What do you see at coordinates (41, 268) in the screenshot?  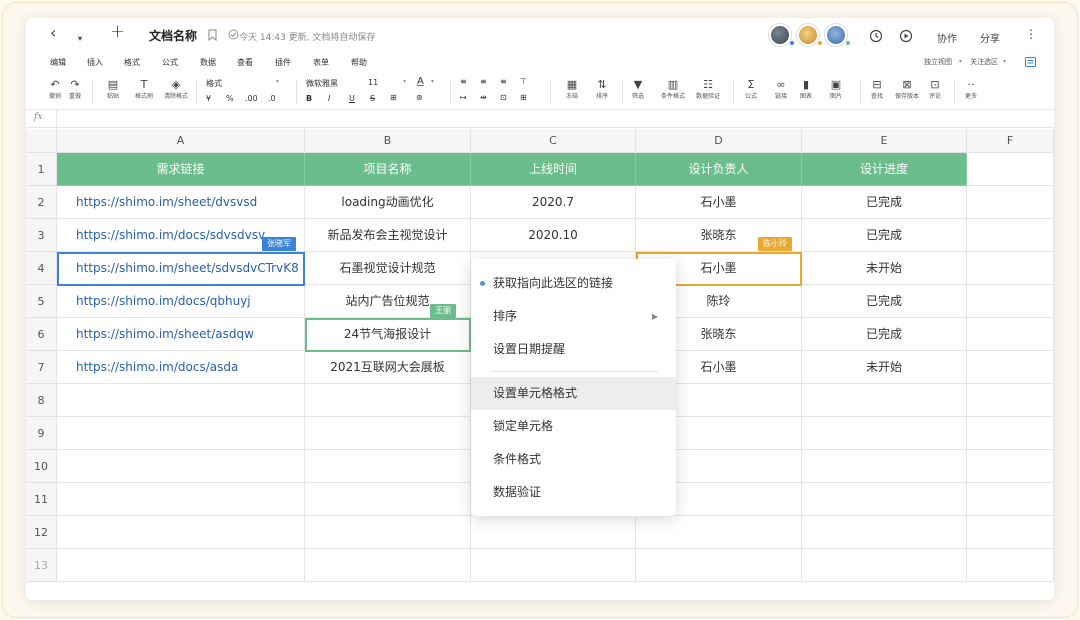 I see `row-header: 4` at bounding box center [41, 268].